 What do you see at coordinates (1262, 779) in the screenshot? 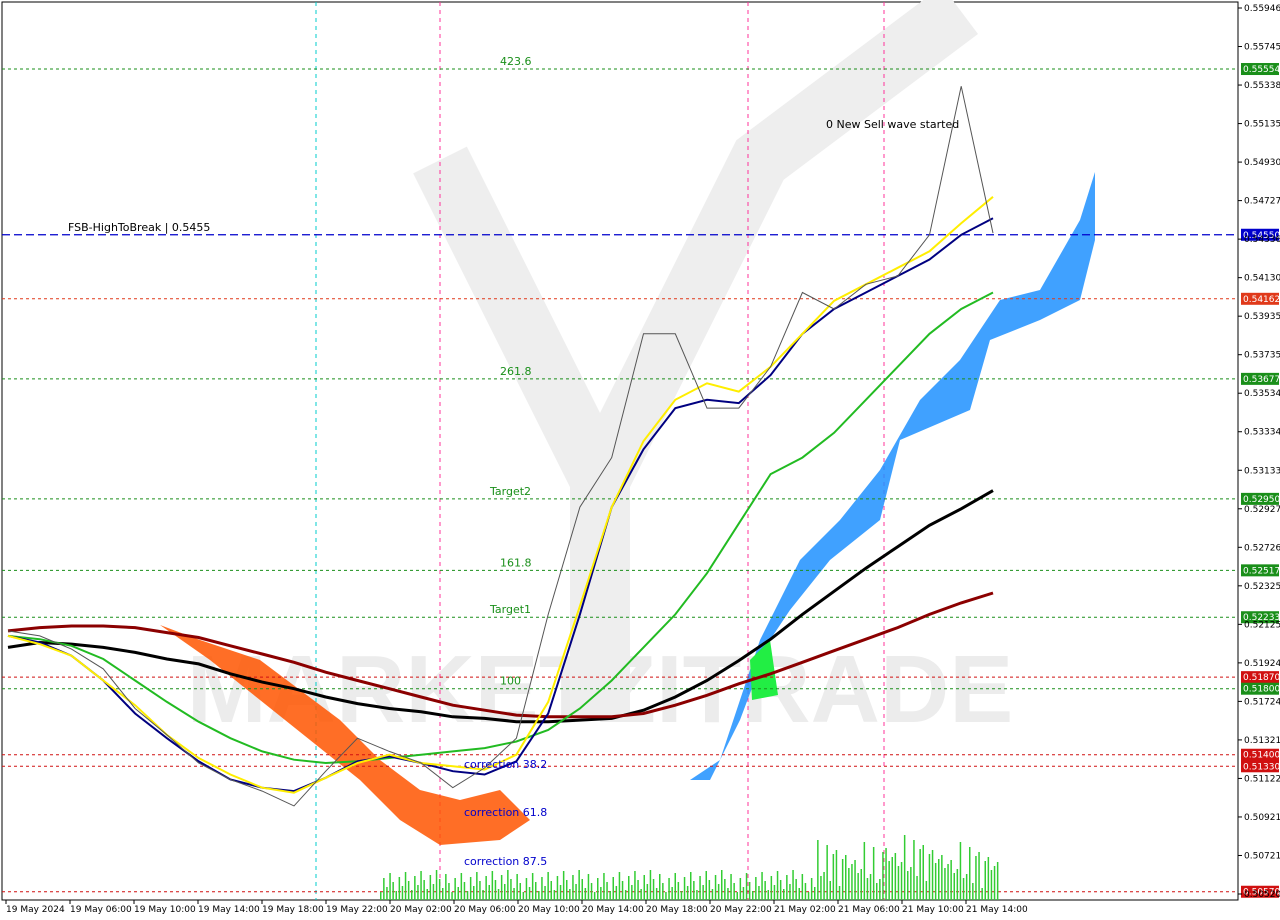
I see `y-tick-label: 0.51122` at bounding box center [1262, 779].